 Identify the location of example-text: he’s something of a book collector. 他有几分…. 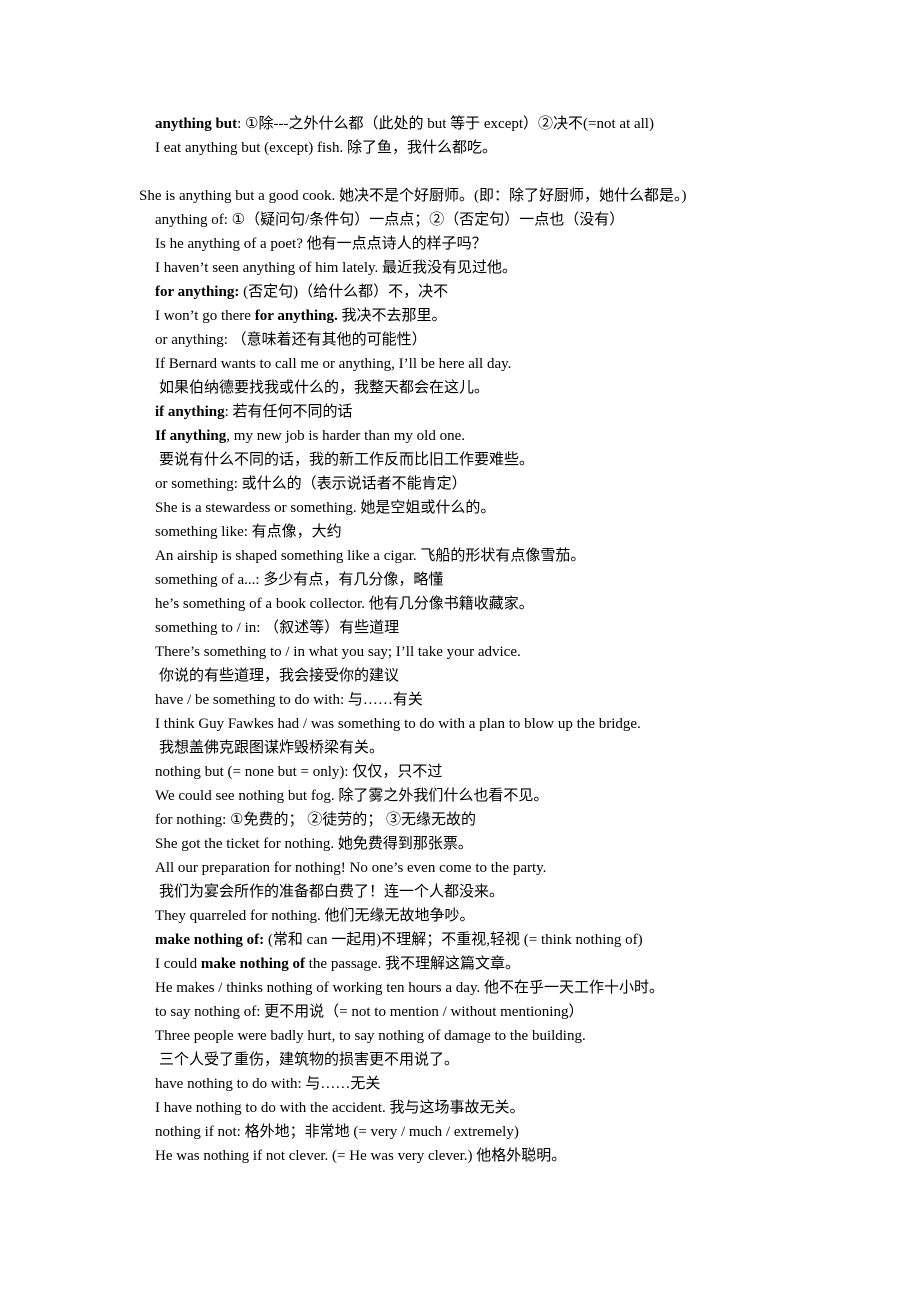
(344, 604).